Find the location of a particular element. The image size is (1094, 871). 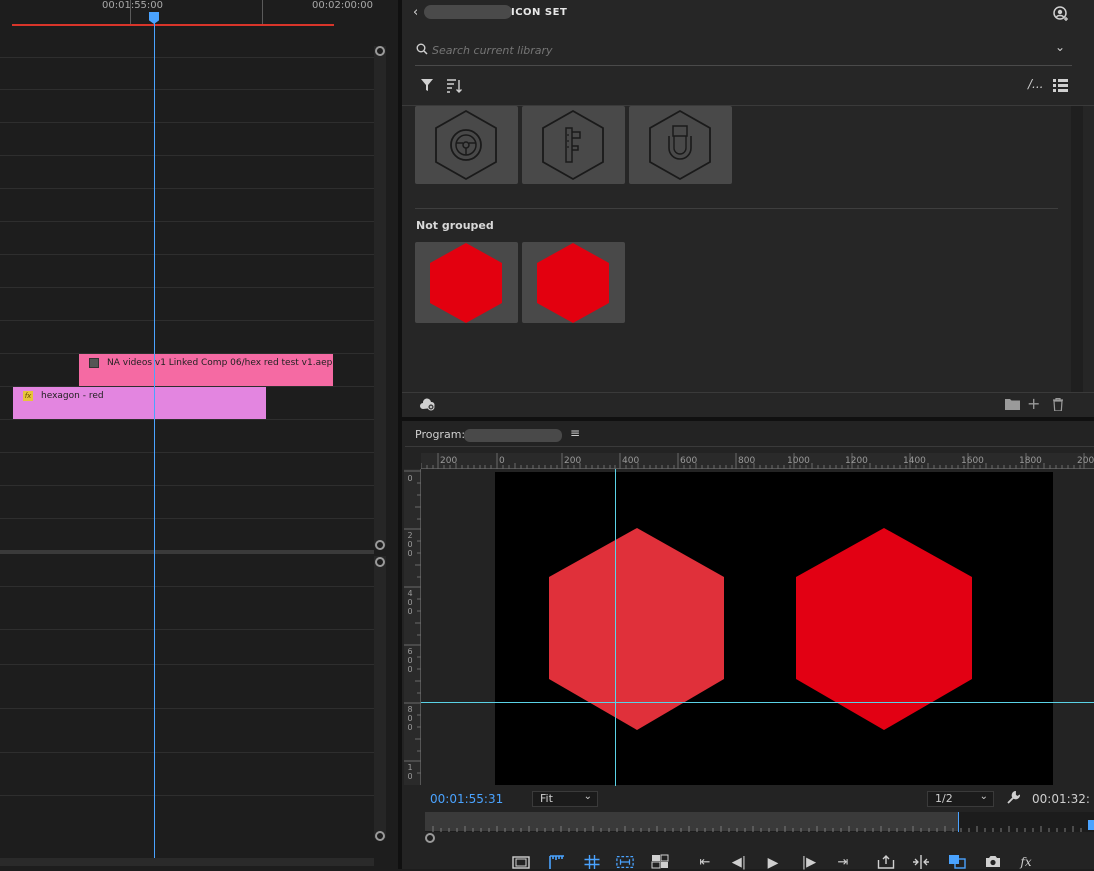

wrench-icon is located at coordinates (1013, 798).